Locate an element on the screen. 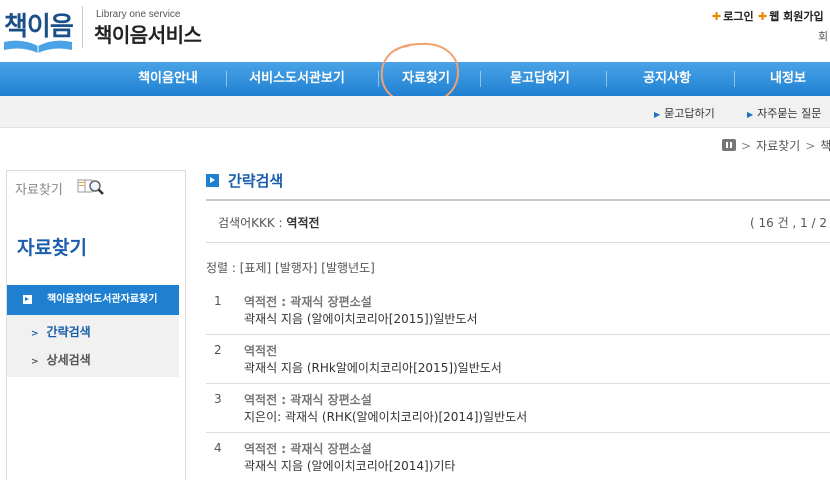 This screenshot has width=830, height=480. search-term-value: 역적전 is located at coordinates (303, 223).